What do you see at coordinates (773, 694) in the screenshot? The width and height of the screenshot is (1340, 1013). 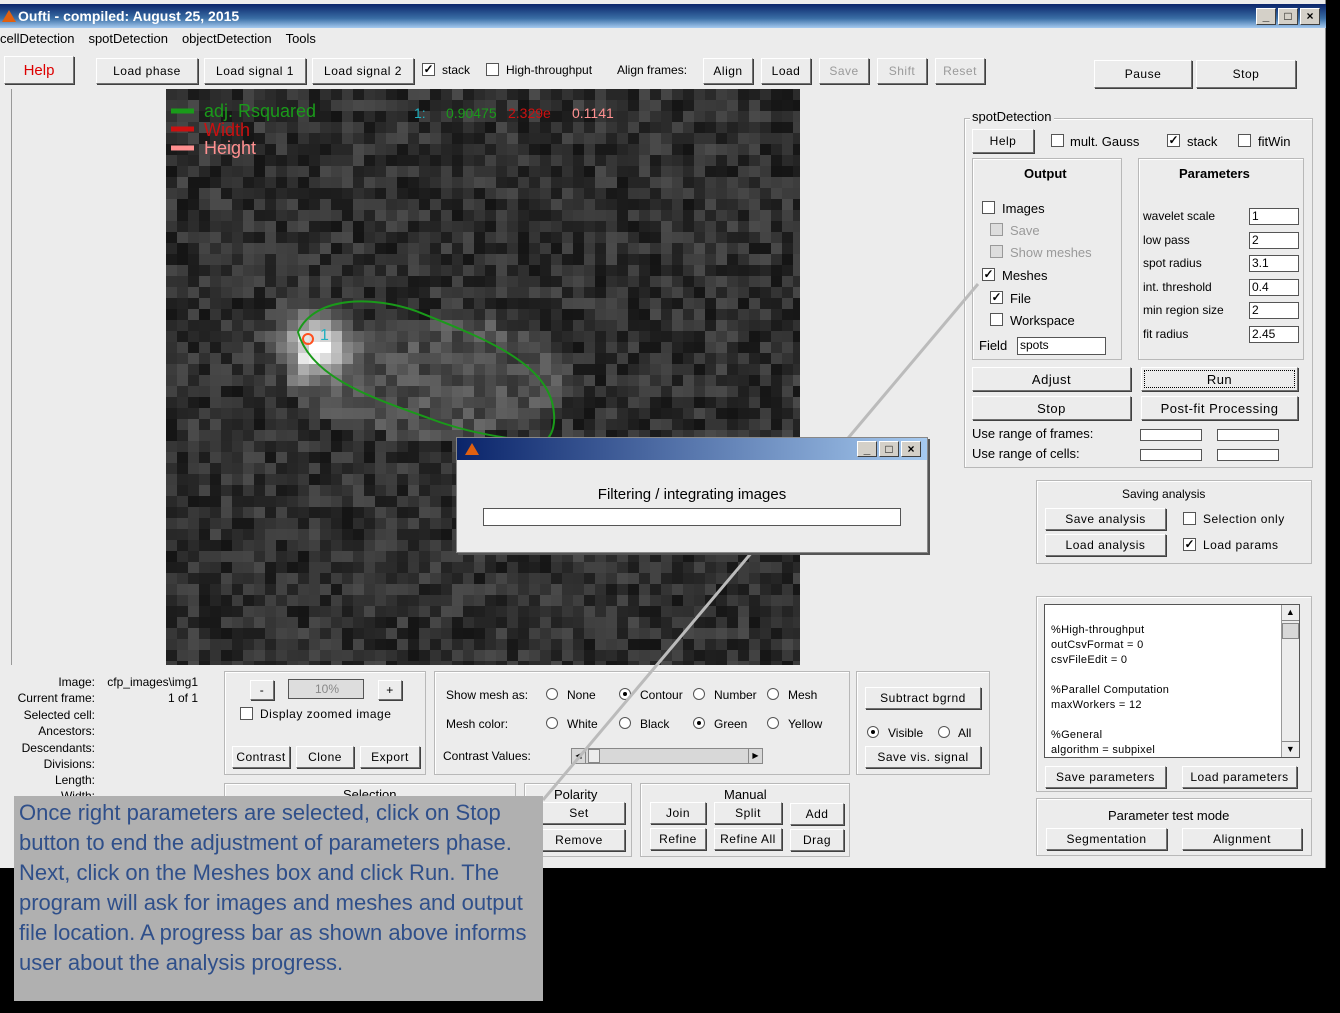 I see `radio-mesh` at bounding box center [773, 694].